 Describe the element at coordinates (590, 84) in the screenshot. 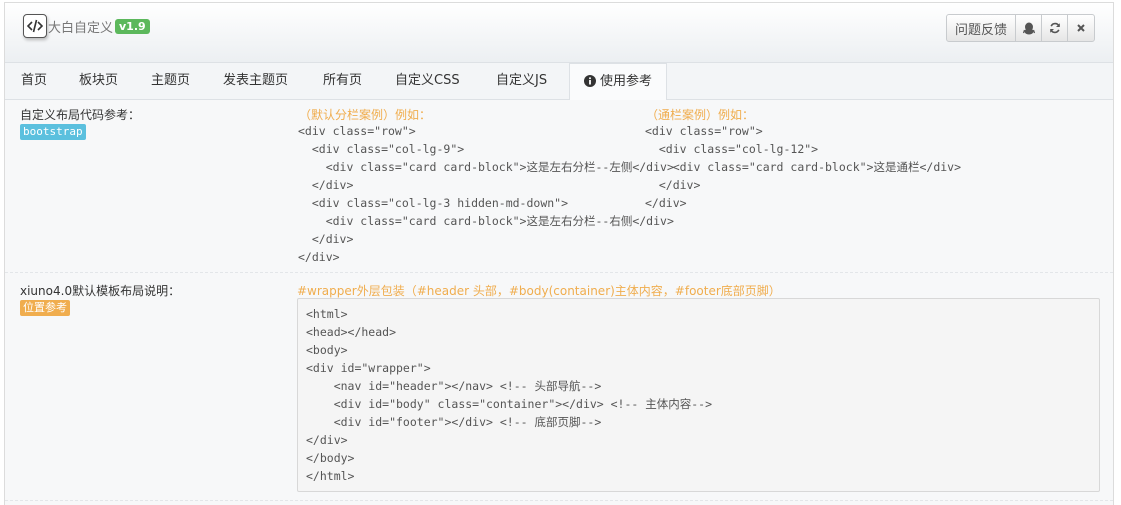

I see `info-icon` at that location.